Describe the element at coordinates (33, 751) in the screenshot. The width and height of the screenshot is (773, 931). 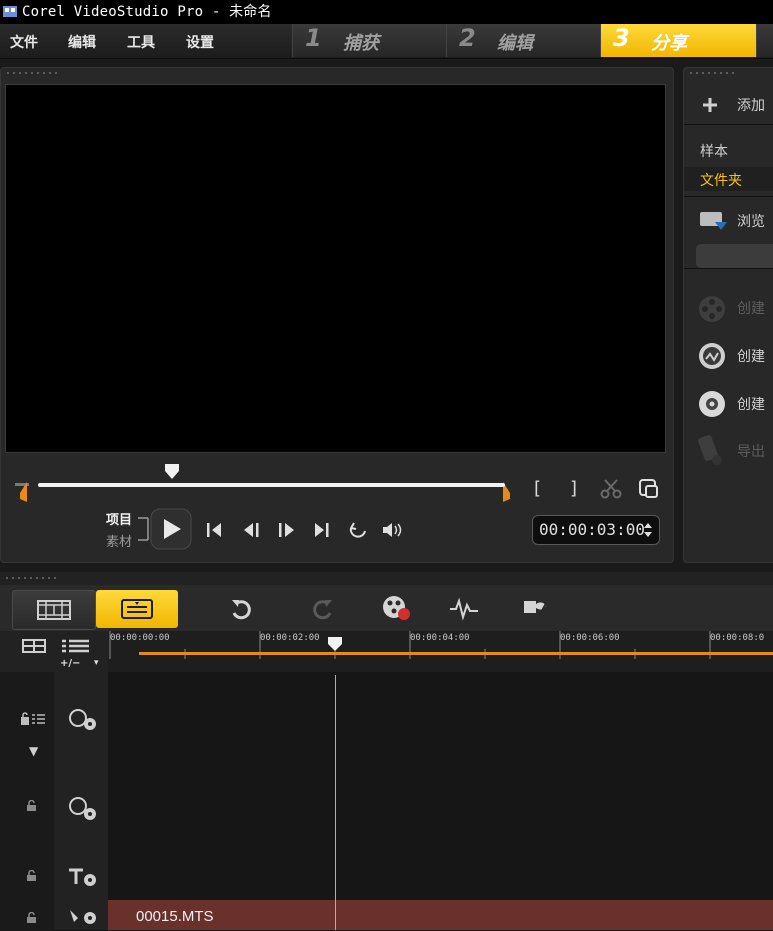
I see `expand-tracks-icon: ▼` at that location.